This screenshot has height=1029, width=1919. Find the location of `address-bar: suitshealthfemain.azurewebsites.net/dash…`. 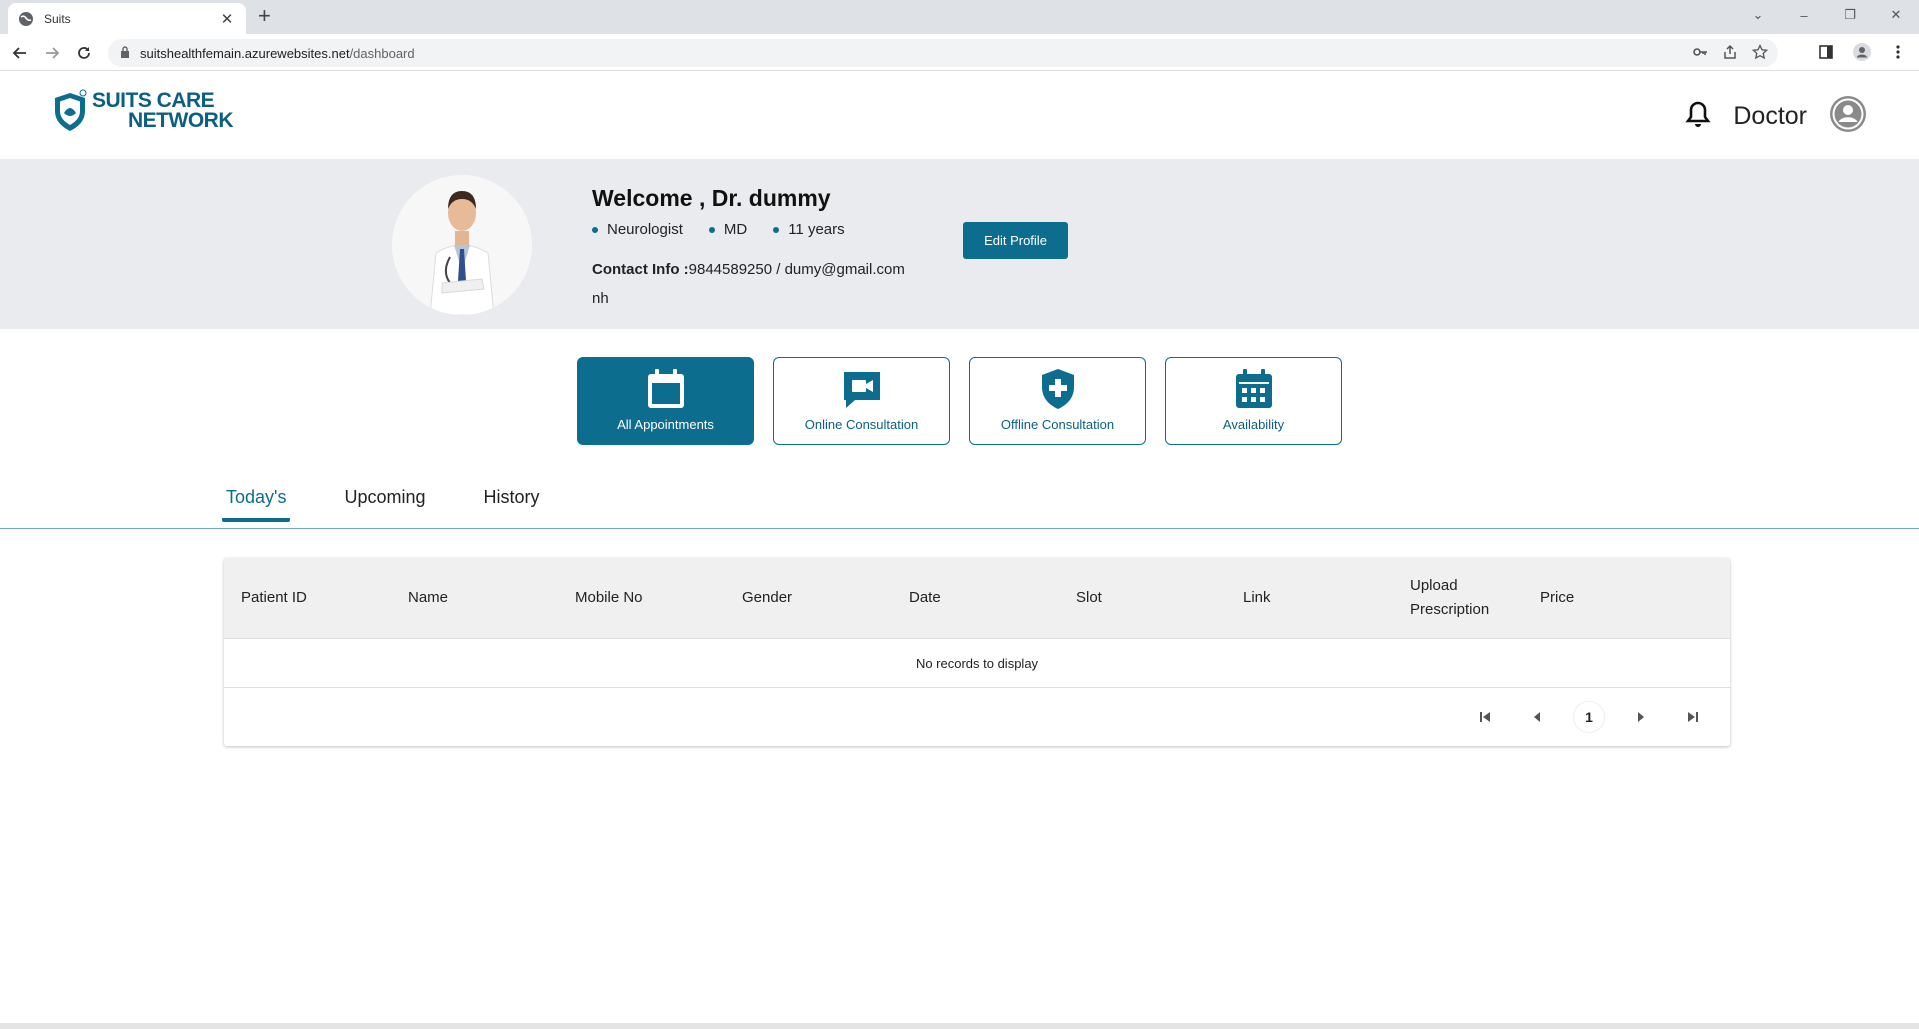

address-bar: suitshealthfemain.azurewebsites.net/dash… is located at coordinates (943, 53).